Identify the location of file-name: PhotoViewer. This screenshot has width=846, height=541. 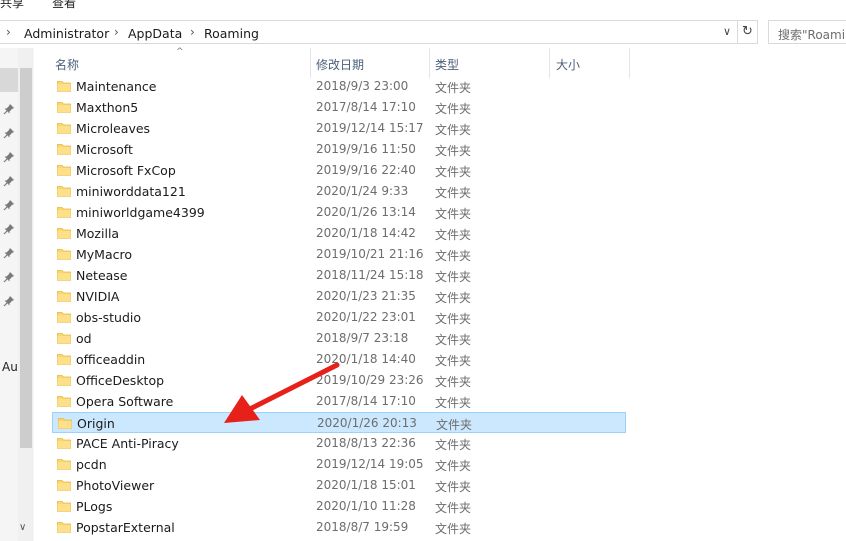
(115, 485).